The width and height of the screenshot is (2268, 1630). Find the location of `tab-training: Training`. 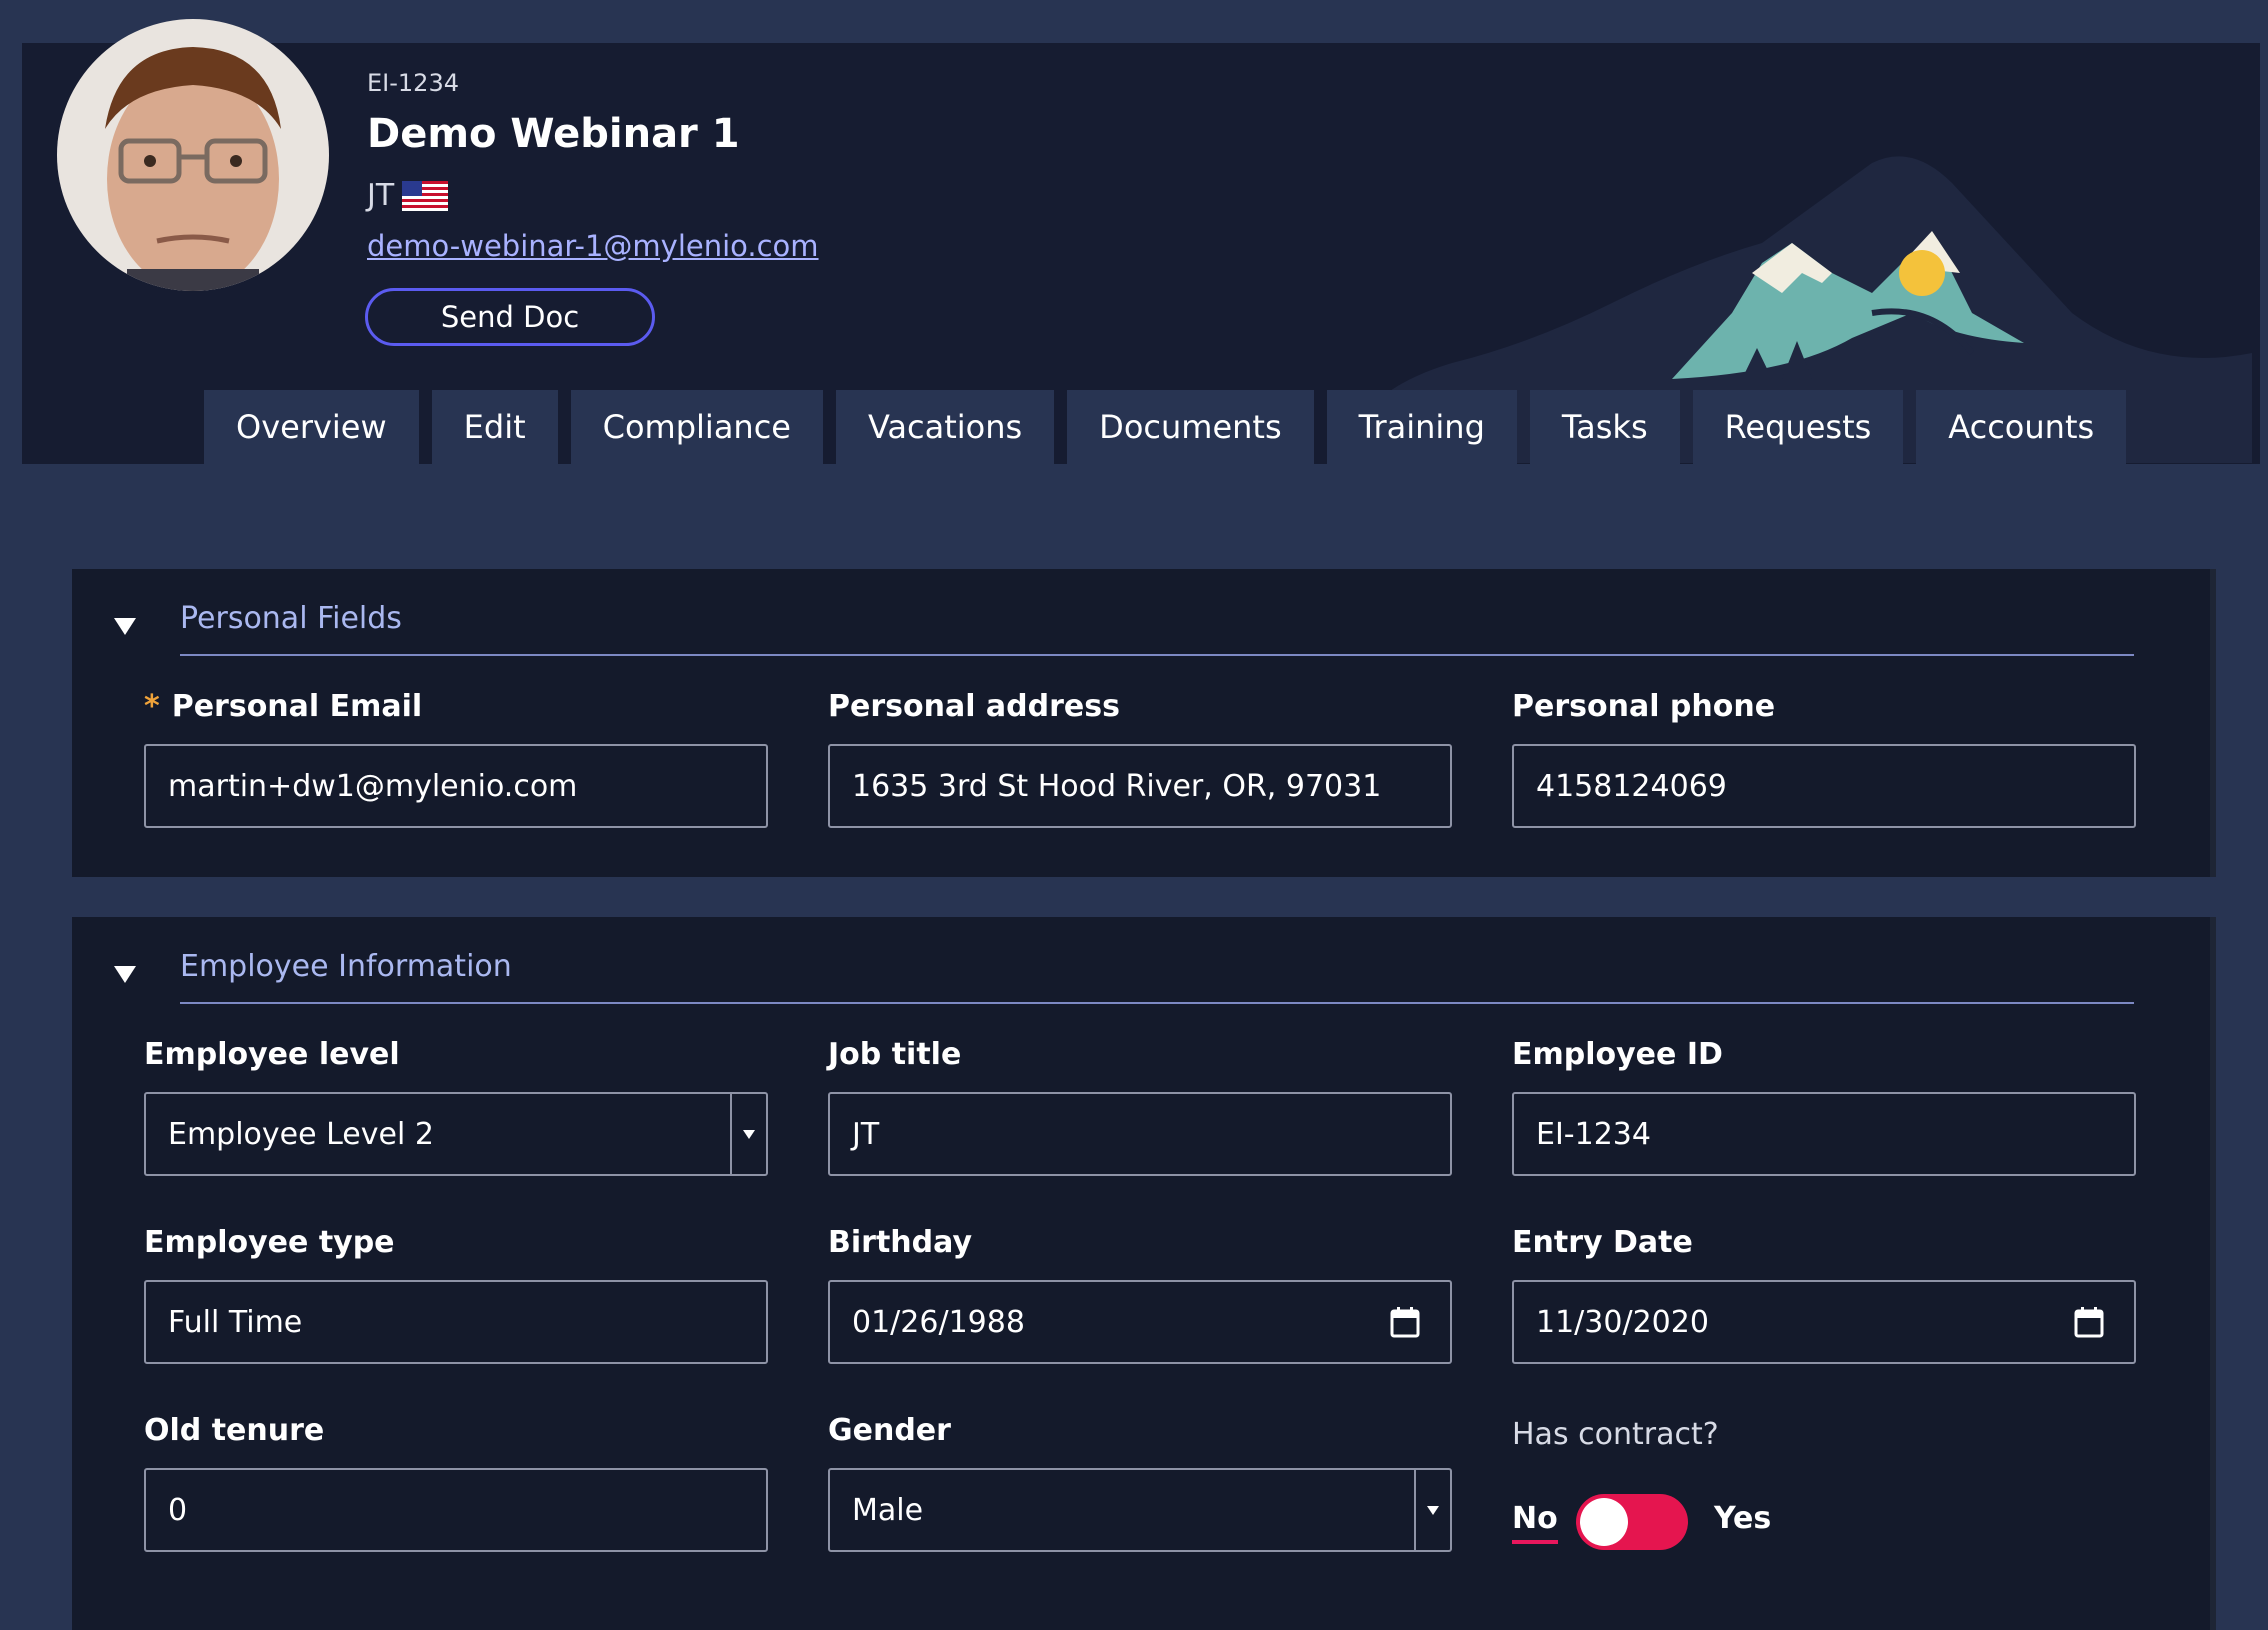

tab-training: Training is located at coordinates (1421, 427).